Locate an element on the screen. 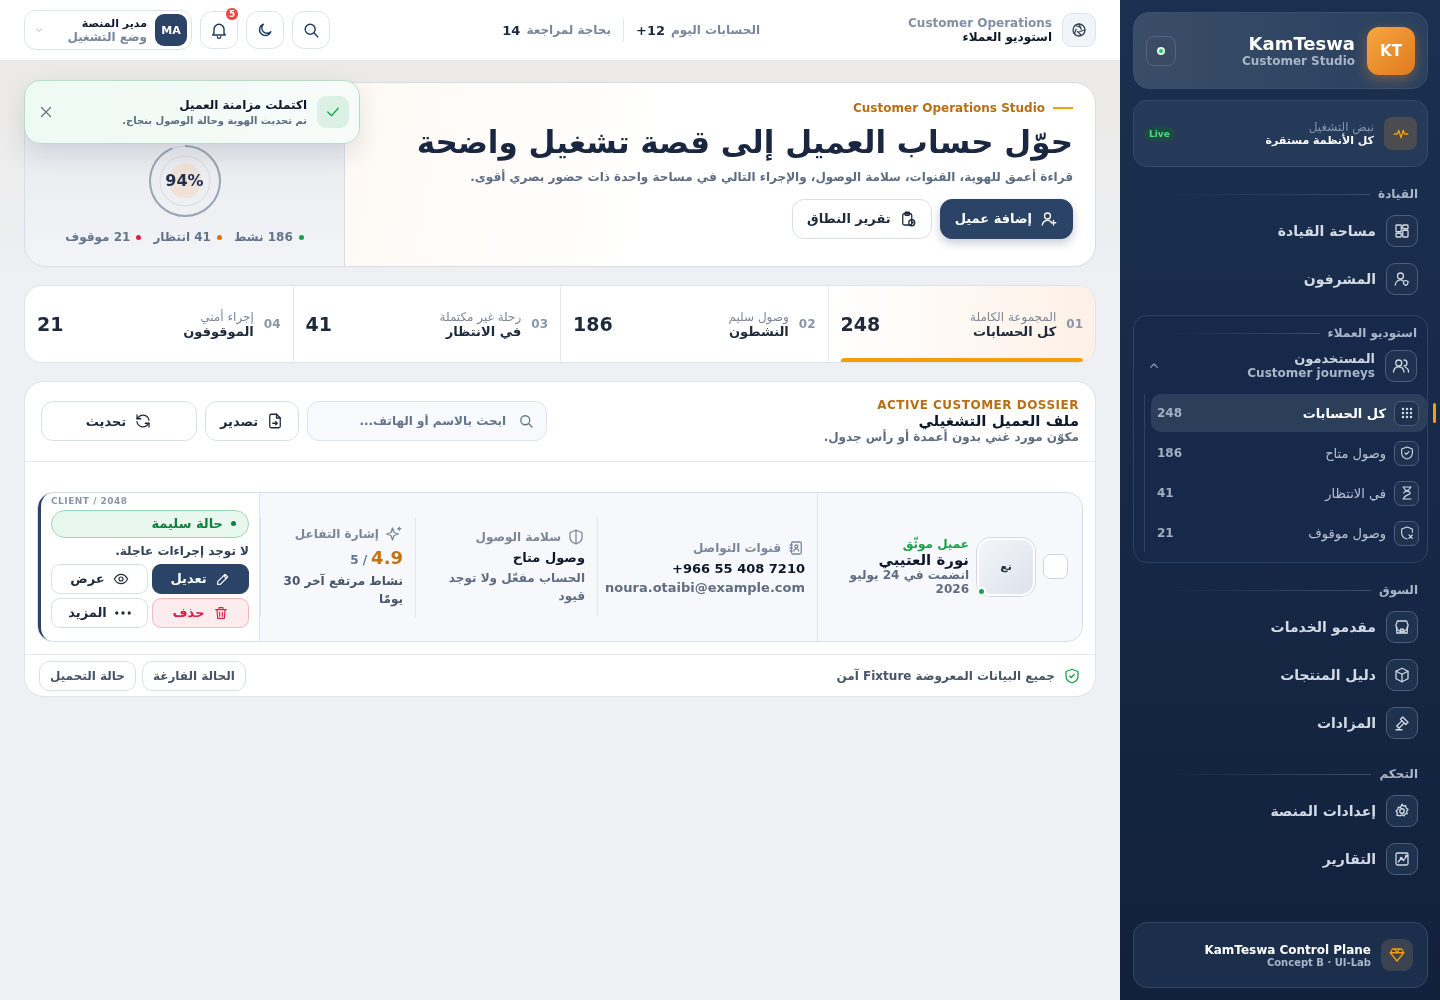 The width and height of the screenshot is (1440, 1000). toggle-button is located at coordinates (1161, 50).